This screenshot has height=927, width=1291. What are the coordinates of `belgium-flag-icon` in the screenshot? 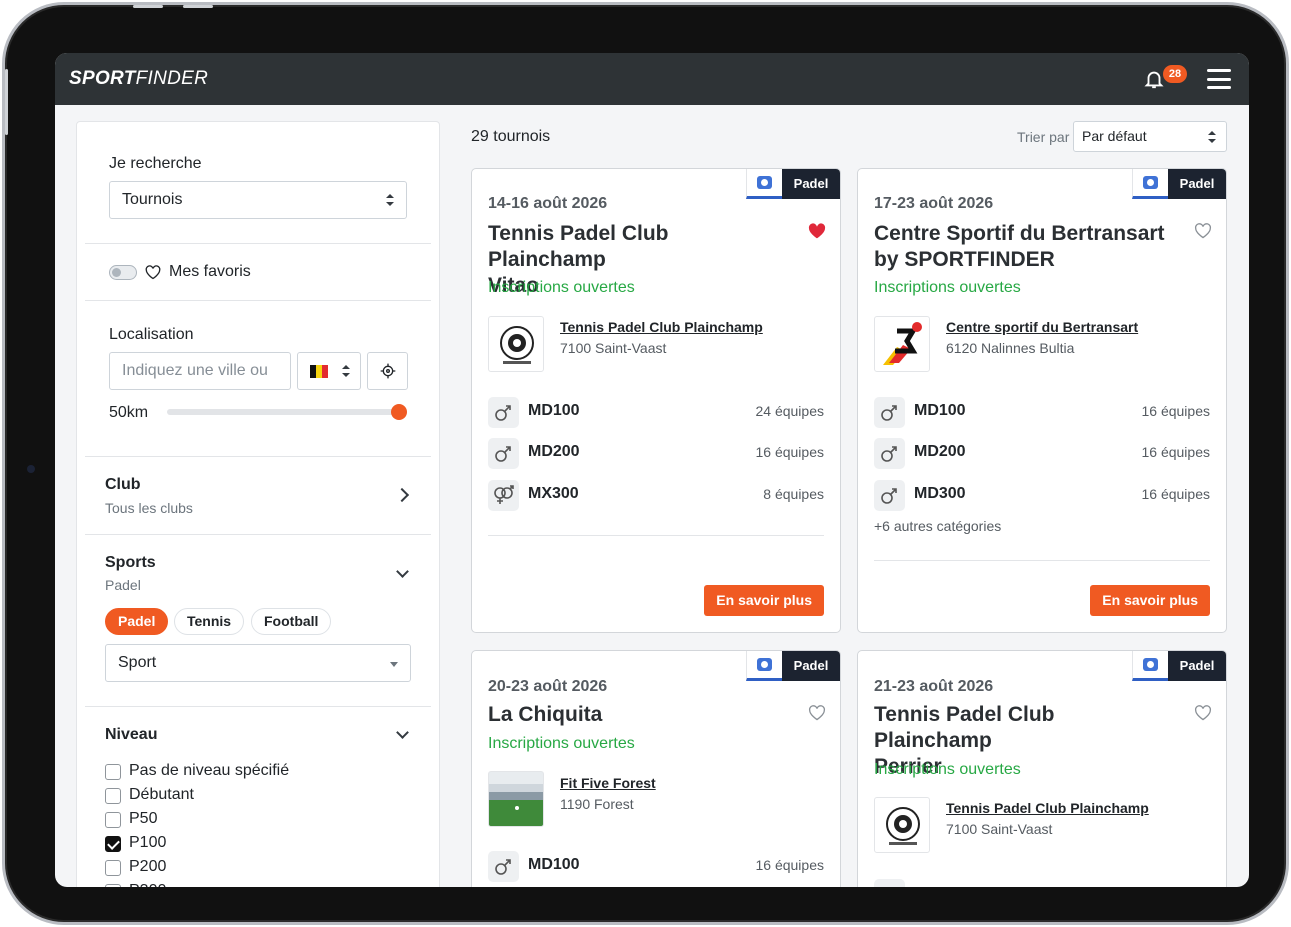 It's located at (319, 371).